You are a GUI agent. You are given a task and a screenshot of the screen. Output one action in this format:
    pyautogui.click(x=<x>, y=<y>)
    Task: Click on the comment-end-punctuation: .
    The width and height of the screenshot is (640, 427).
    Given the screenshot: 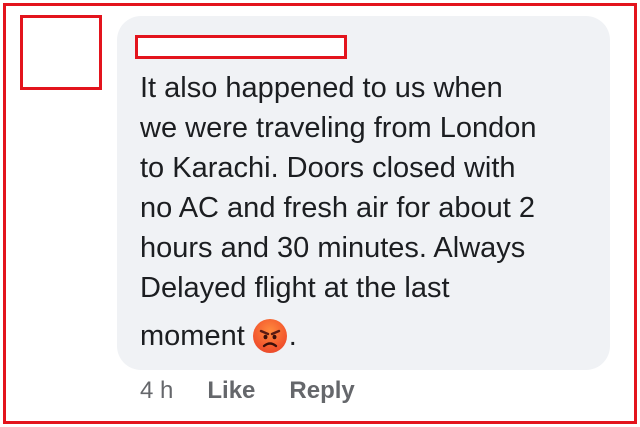 What is the action you would take?
    pyautogui.click(x=292, y=336)
    